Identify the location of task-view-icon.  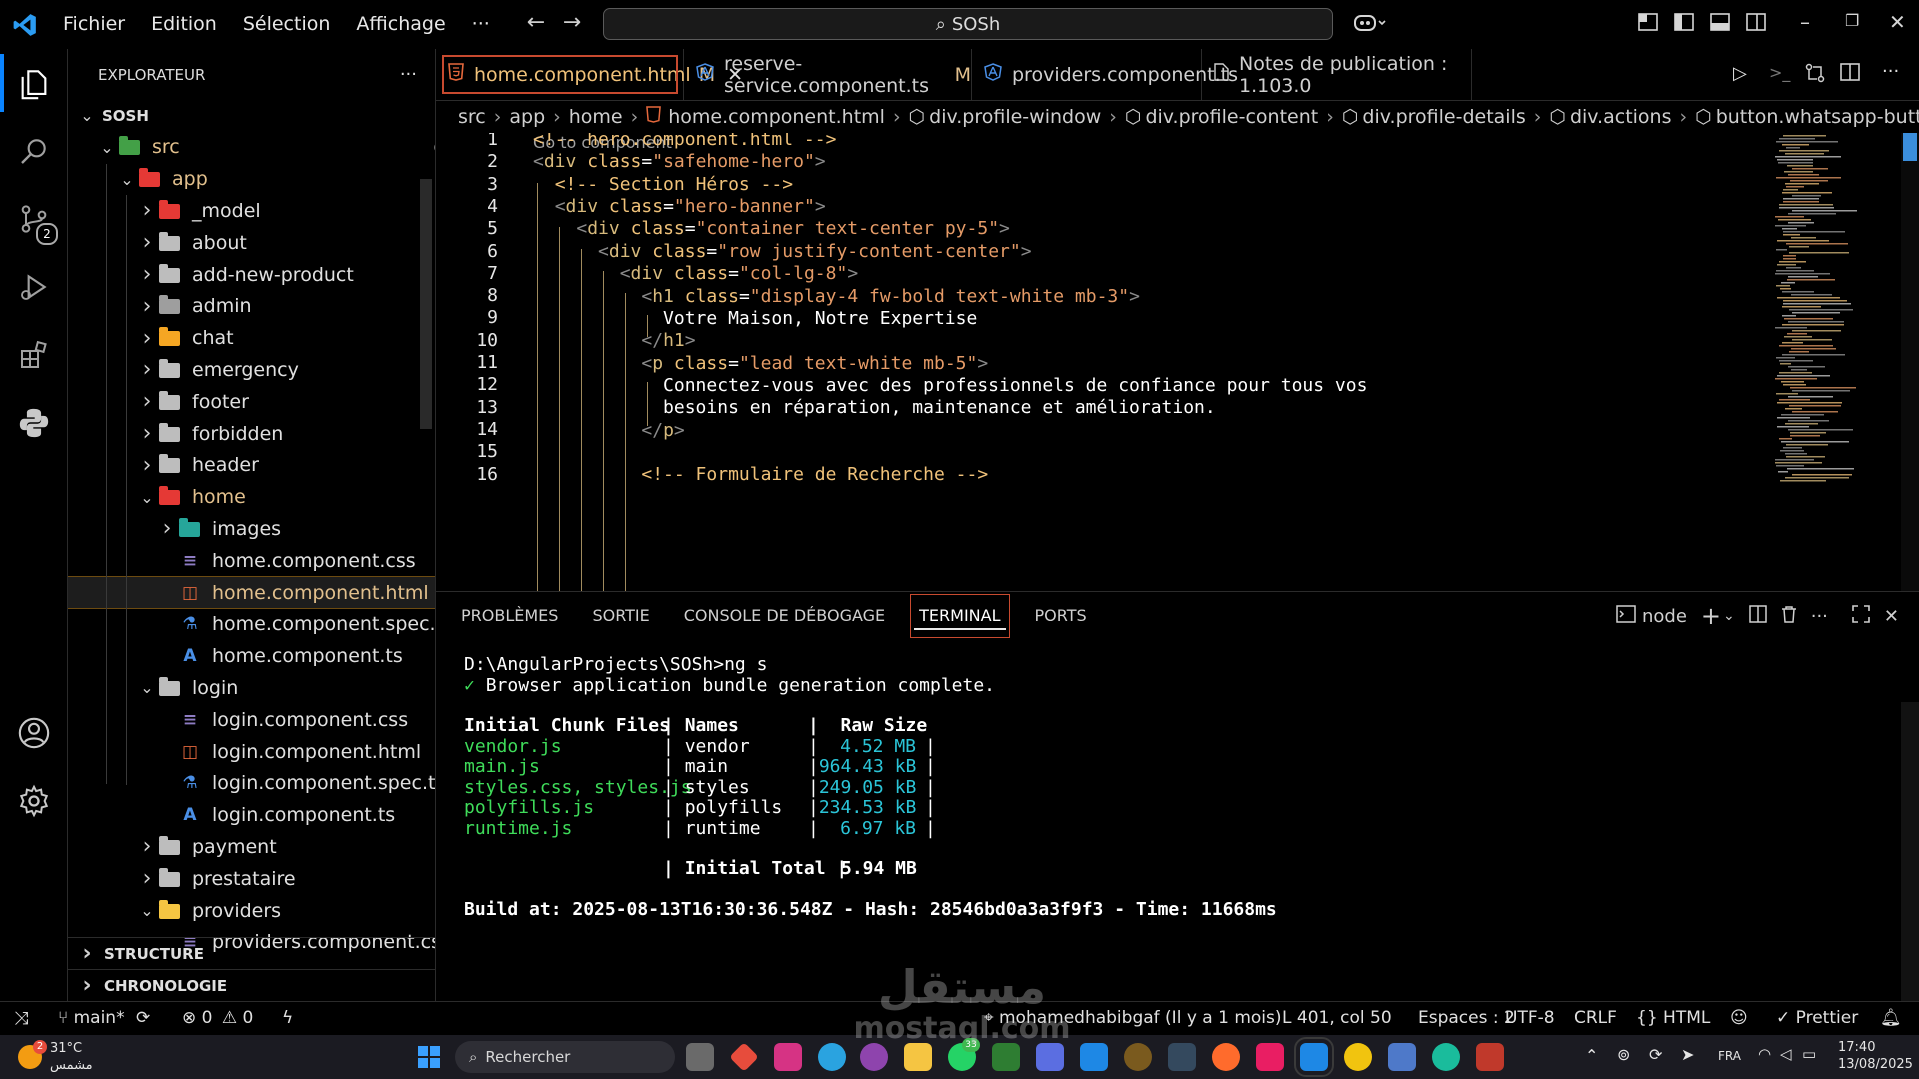
(700, 1057).